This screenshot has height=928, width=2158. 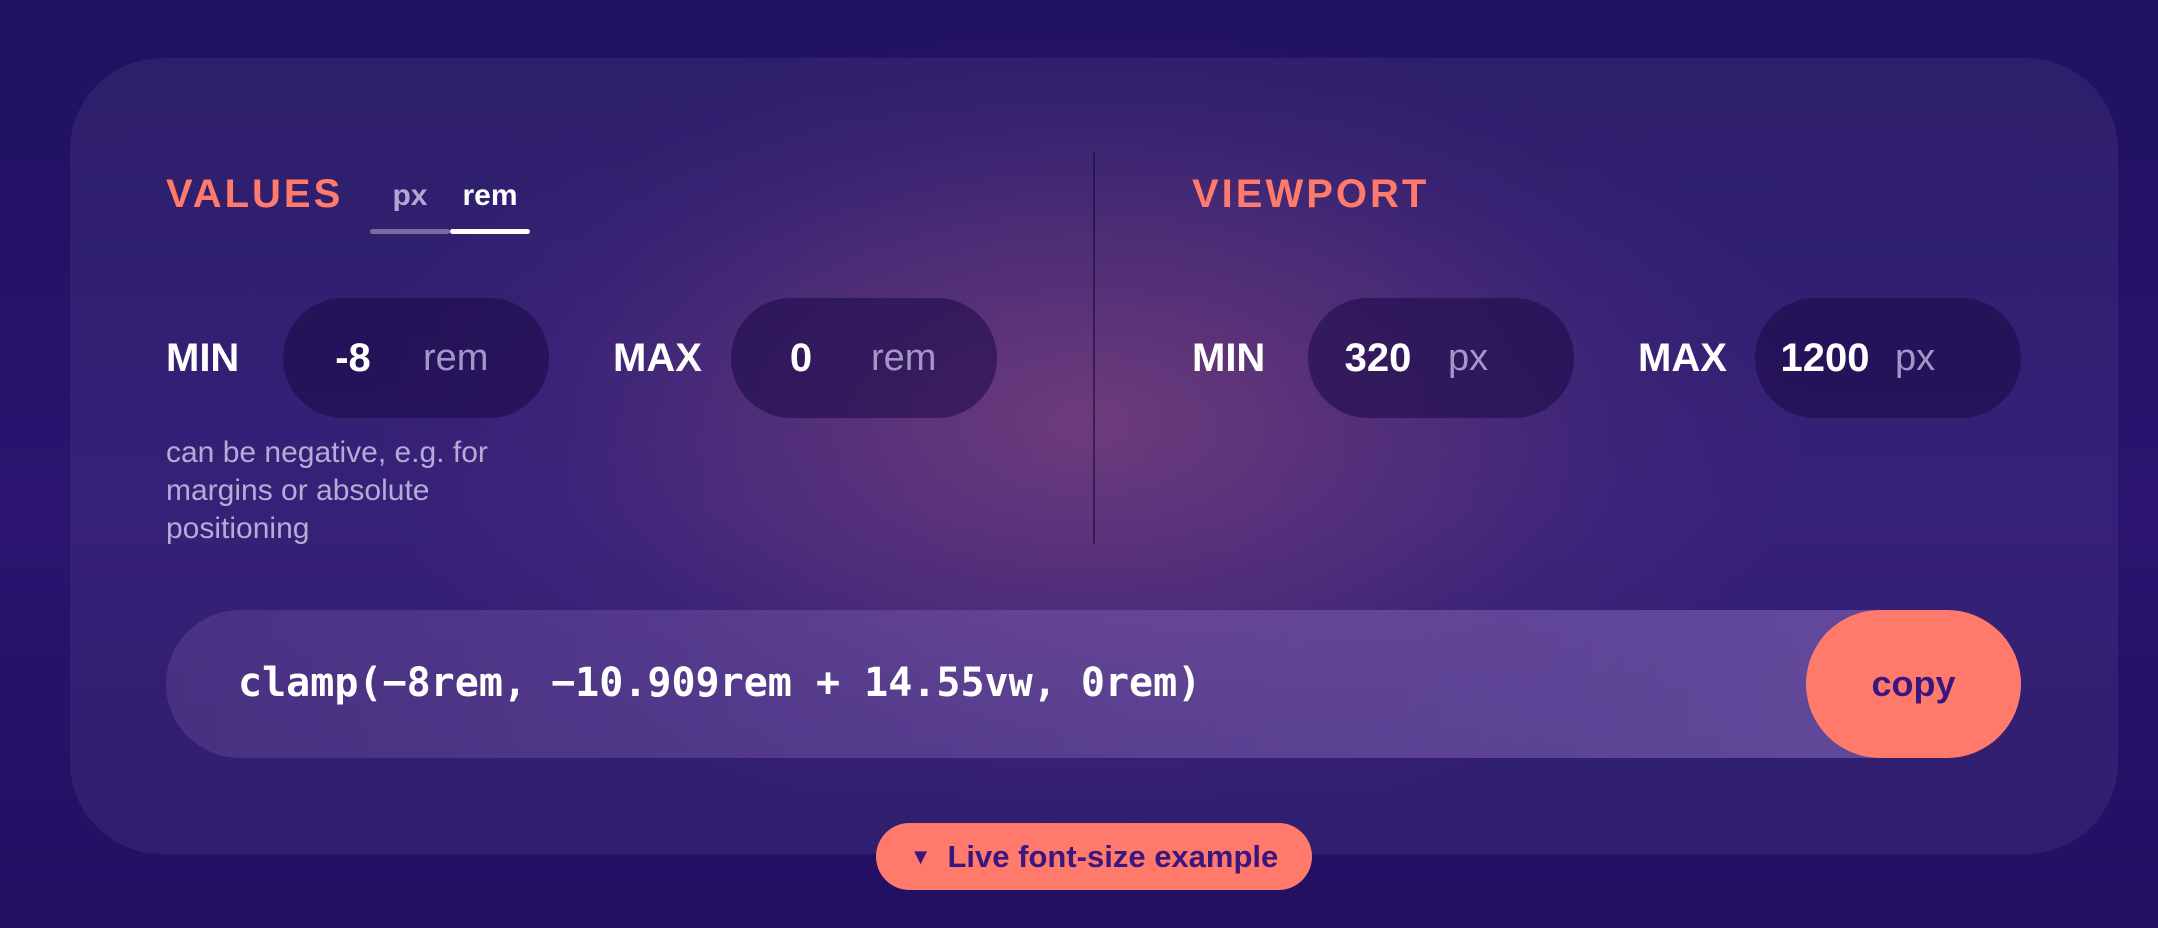 I want to click on values-min-label: MIN, so click(x=203, y=358).